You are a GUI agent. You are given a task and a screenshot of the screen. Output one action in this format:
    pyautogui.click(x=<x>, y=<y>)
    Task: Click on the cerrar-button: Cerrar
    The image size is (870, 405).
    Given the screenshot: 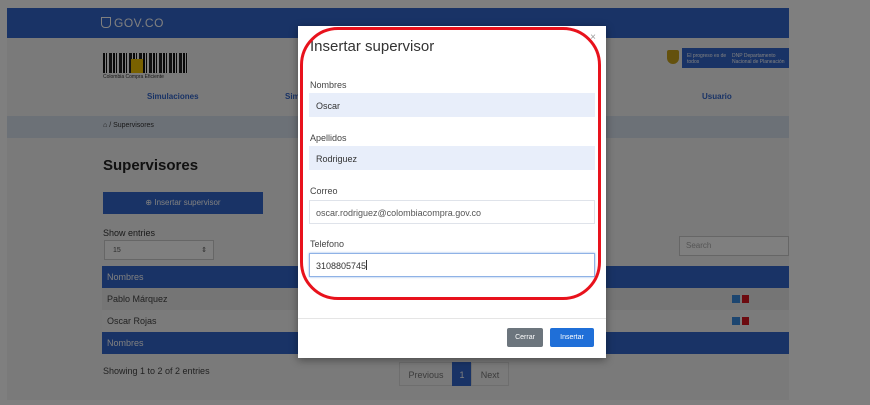 What is the action you would take?
    pyautogui.click(x=525, y=337)
    